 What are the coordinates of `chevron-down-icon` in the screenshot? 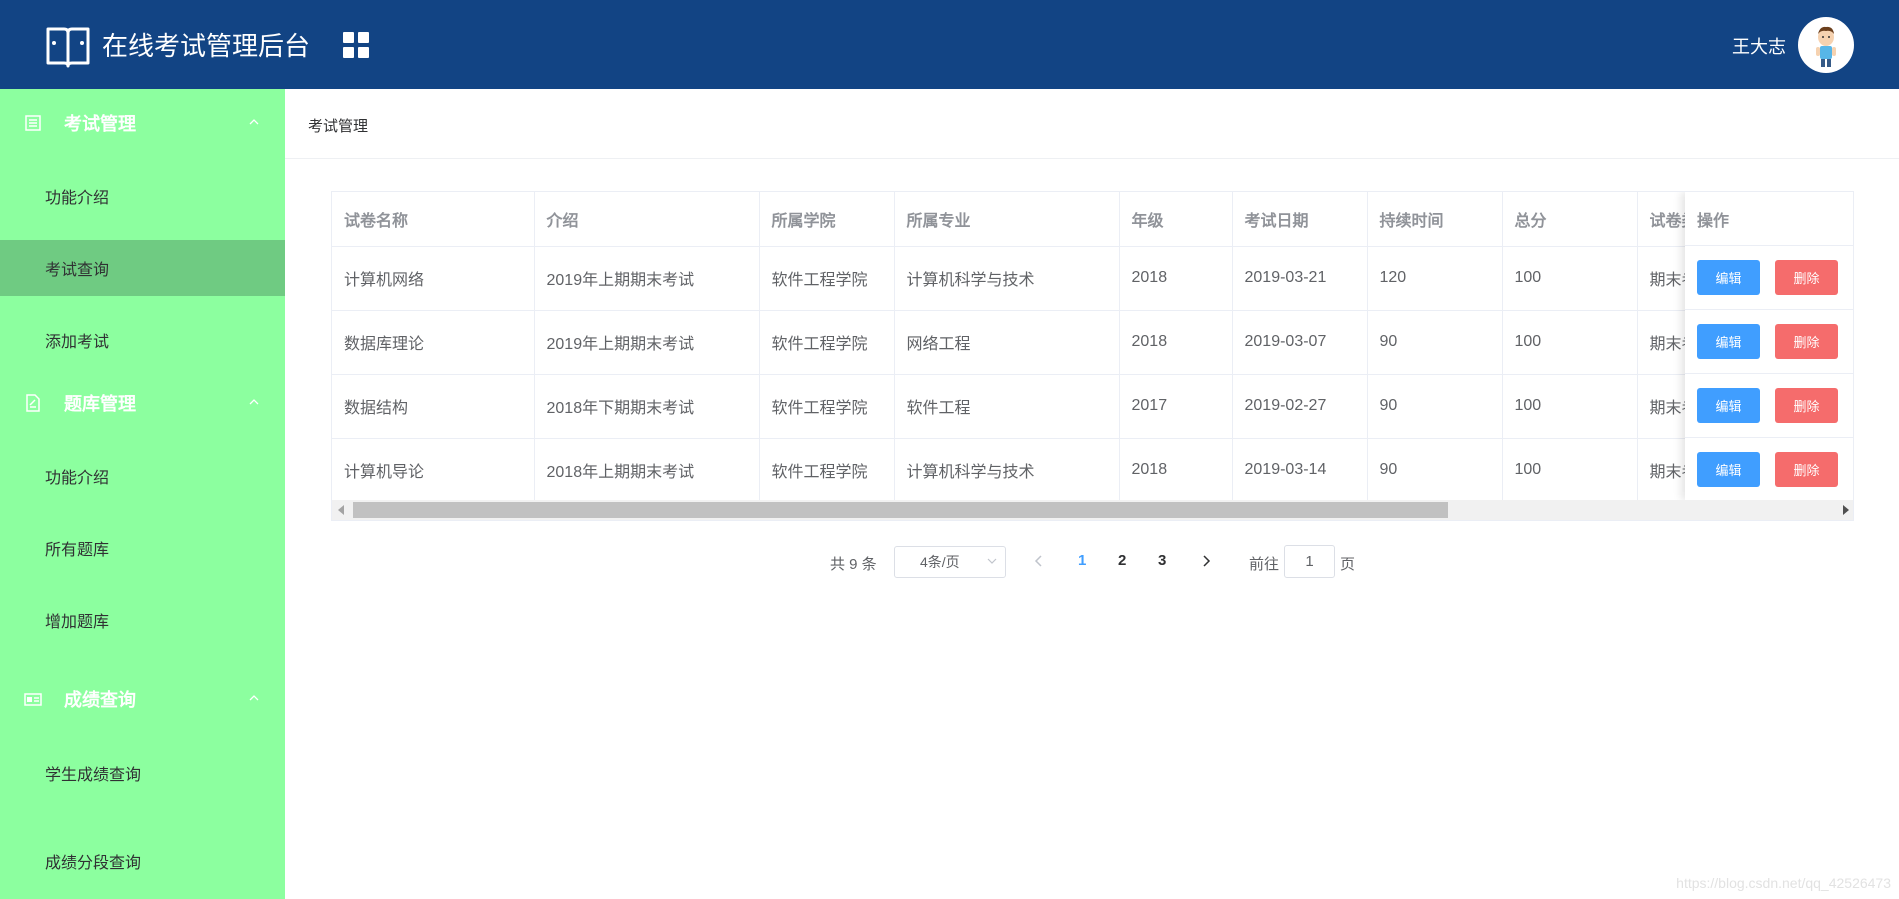 It's located at (992, 561).